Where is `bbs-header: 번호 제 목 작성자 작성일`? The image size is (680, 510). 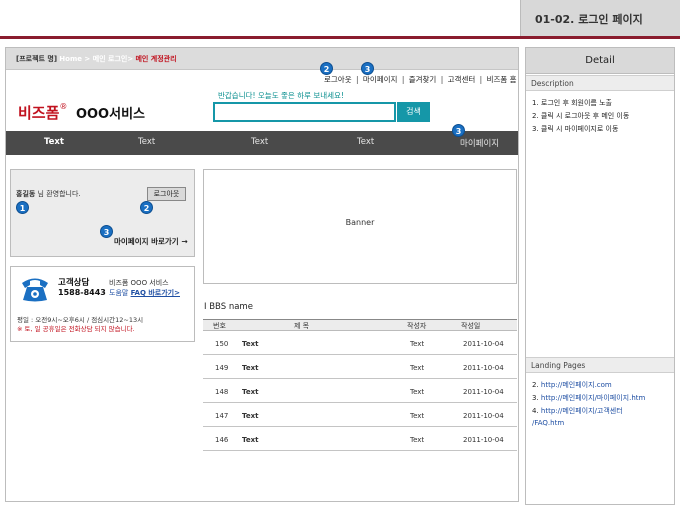
bbs-header: 번호 제 목 작성자 작성일 is located at coordinates (360, 325).